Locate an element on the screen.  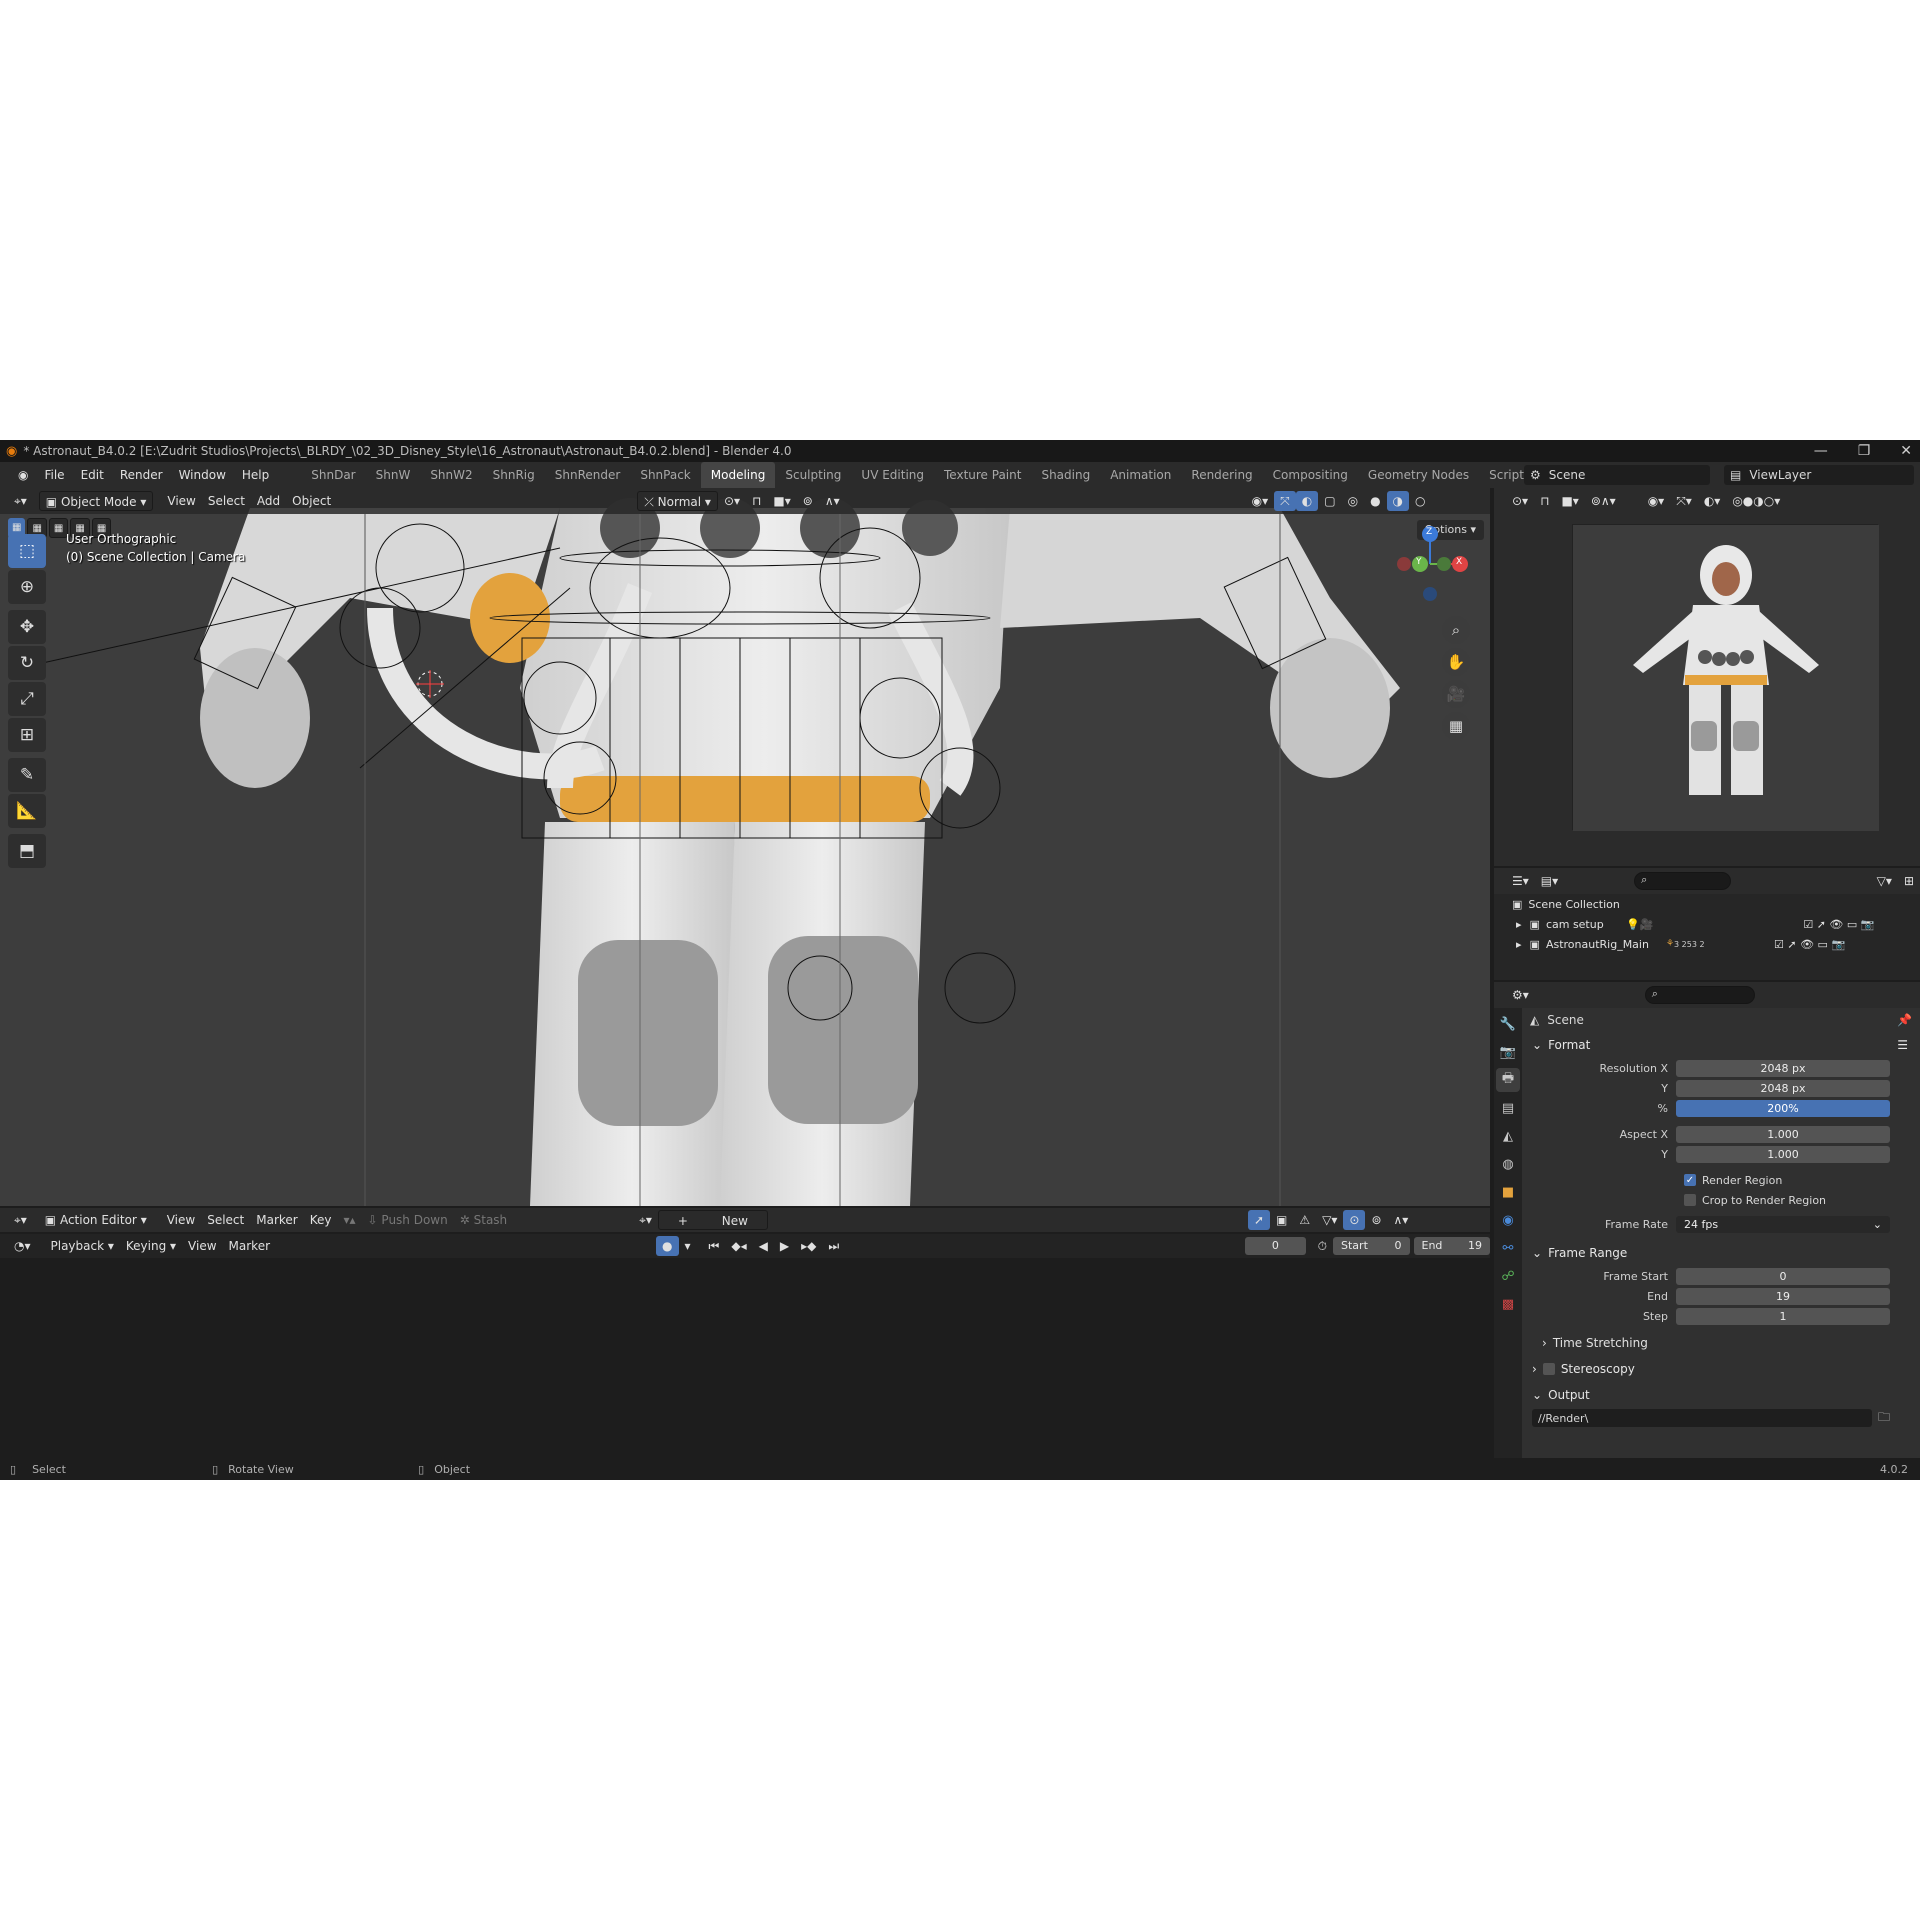
tab-geometry-nodes: Geometry Nodes is located at coordinates (1418, 475).